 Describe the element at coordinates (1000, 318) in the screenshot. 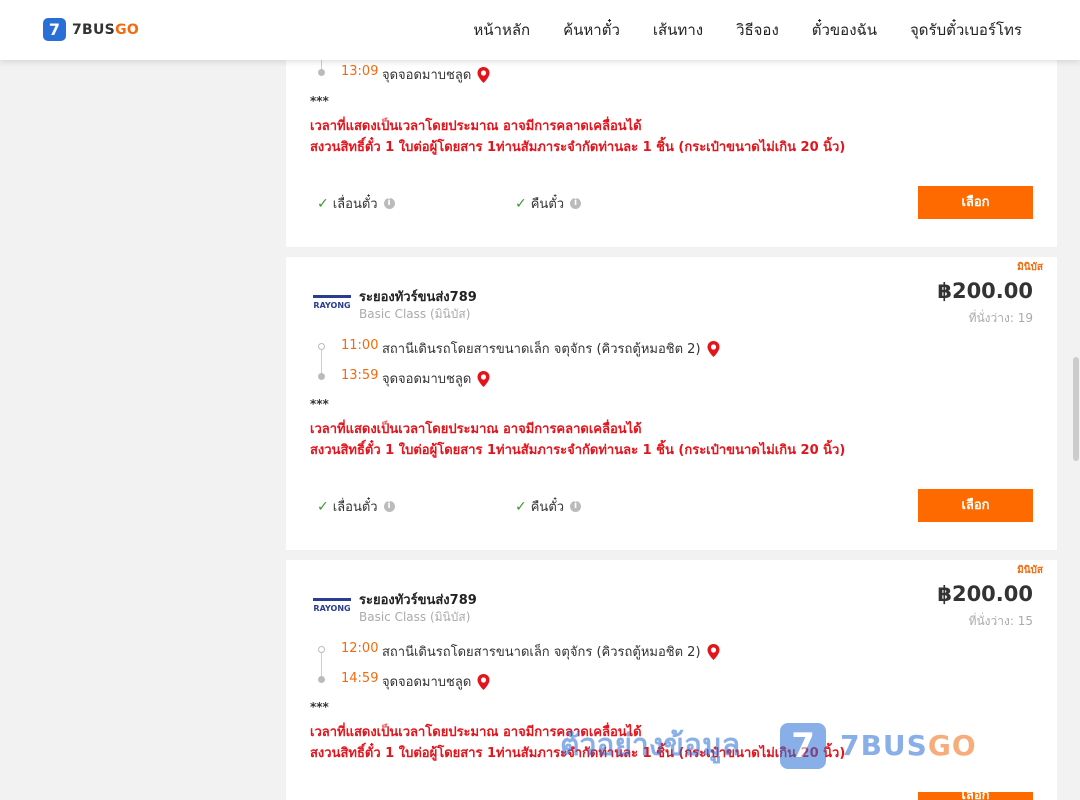

I see `seats-available: ที่นั่งว่าง: 19` at that location.